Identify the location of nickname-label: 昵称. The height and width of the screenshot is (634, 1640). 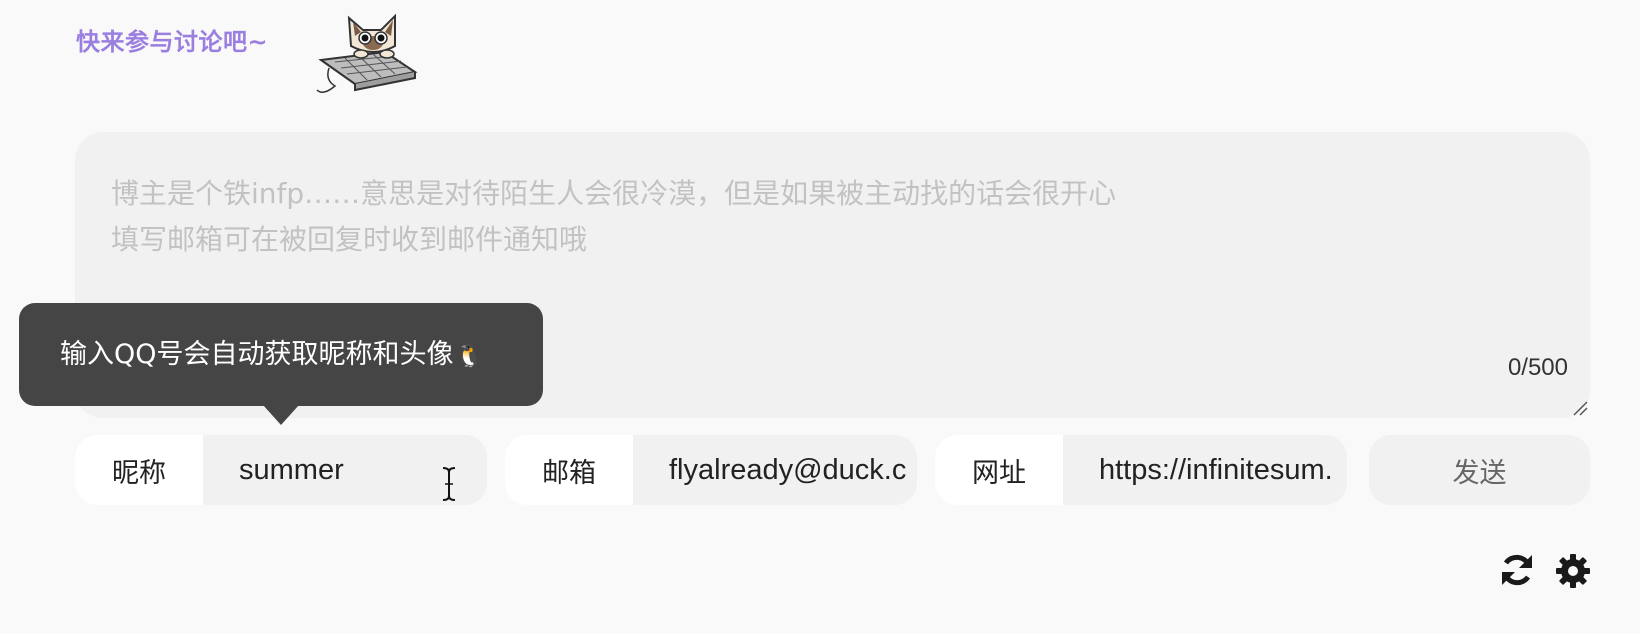
(139, 470).